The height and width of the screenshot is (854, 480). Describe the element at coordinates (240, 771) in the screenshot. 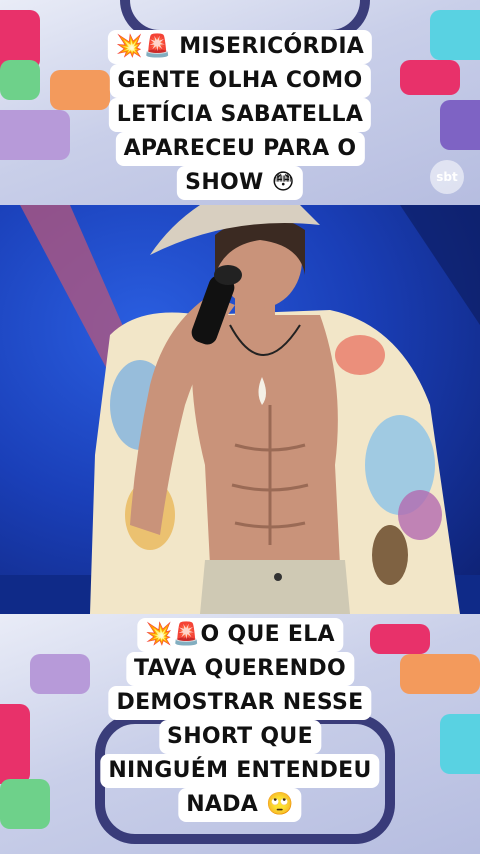

I see `caption-line: NINGUÉM ENTENDEU` at that location.